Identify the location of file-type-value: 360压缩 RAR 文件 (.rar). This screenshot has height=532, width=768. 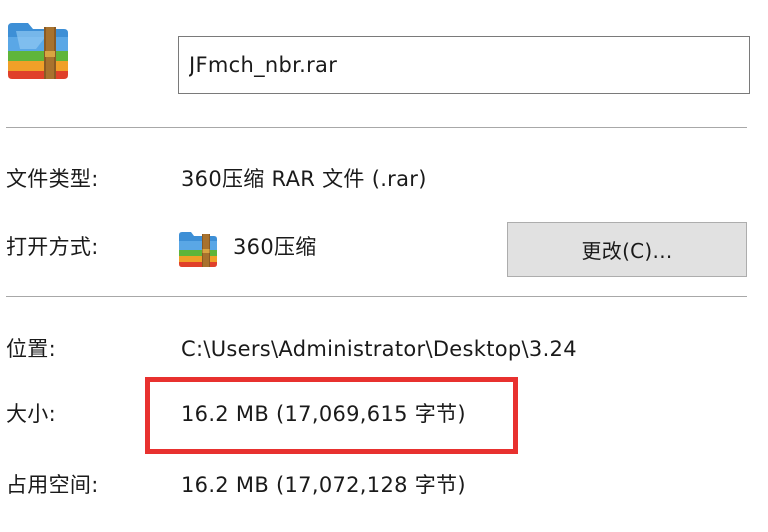
(304, 179).